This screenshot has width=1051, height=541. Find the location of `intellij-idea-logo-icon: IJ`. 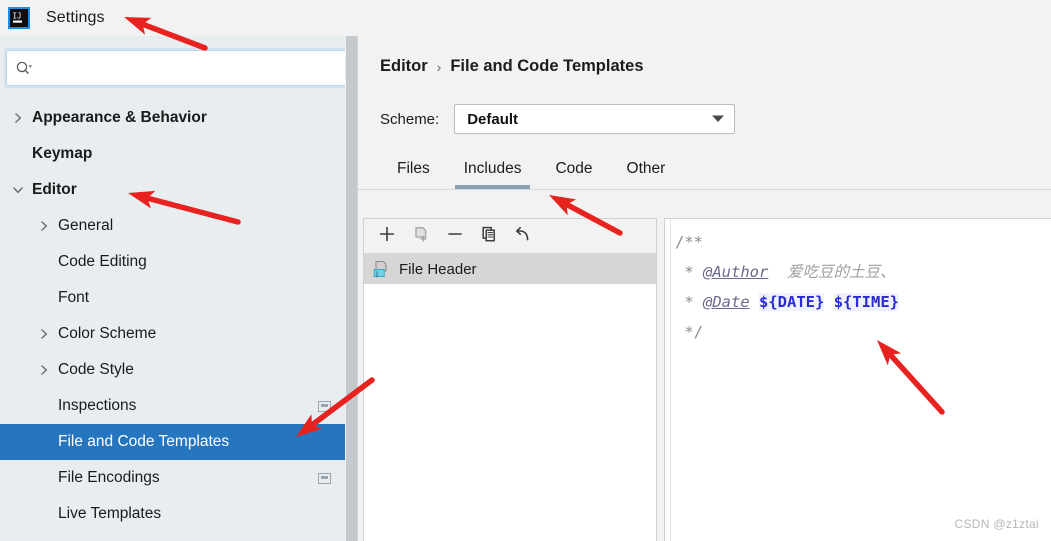

intellij-idea-logo-icon: IJ is located at coordinates (19, 18).